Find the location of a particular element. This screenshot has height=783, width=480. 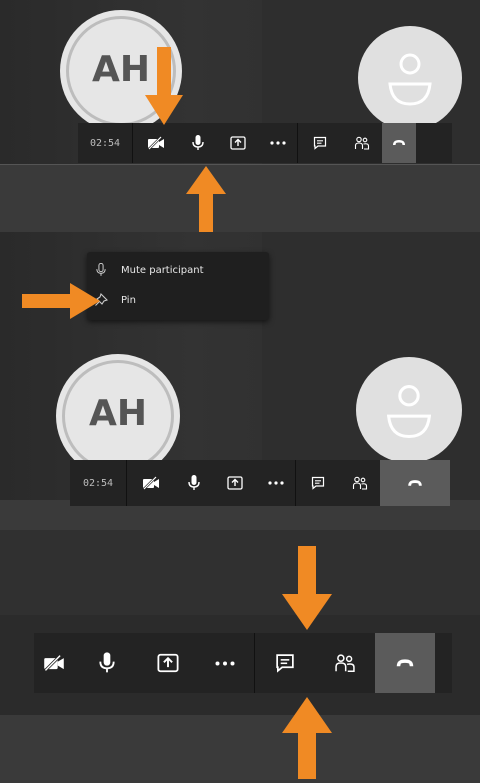

arrow-down-to-camera is located at coordinates (164, 86).